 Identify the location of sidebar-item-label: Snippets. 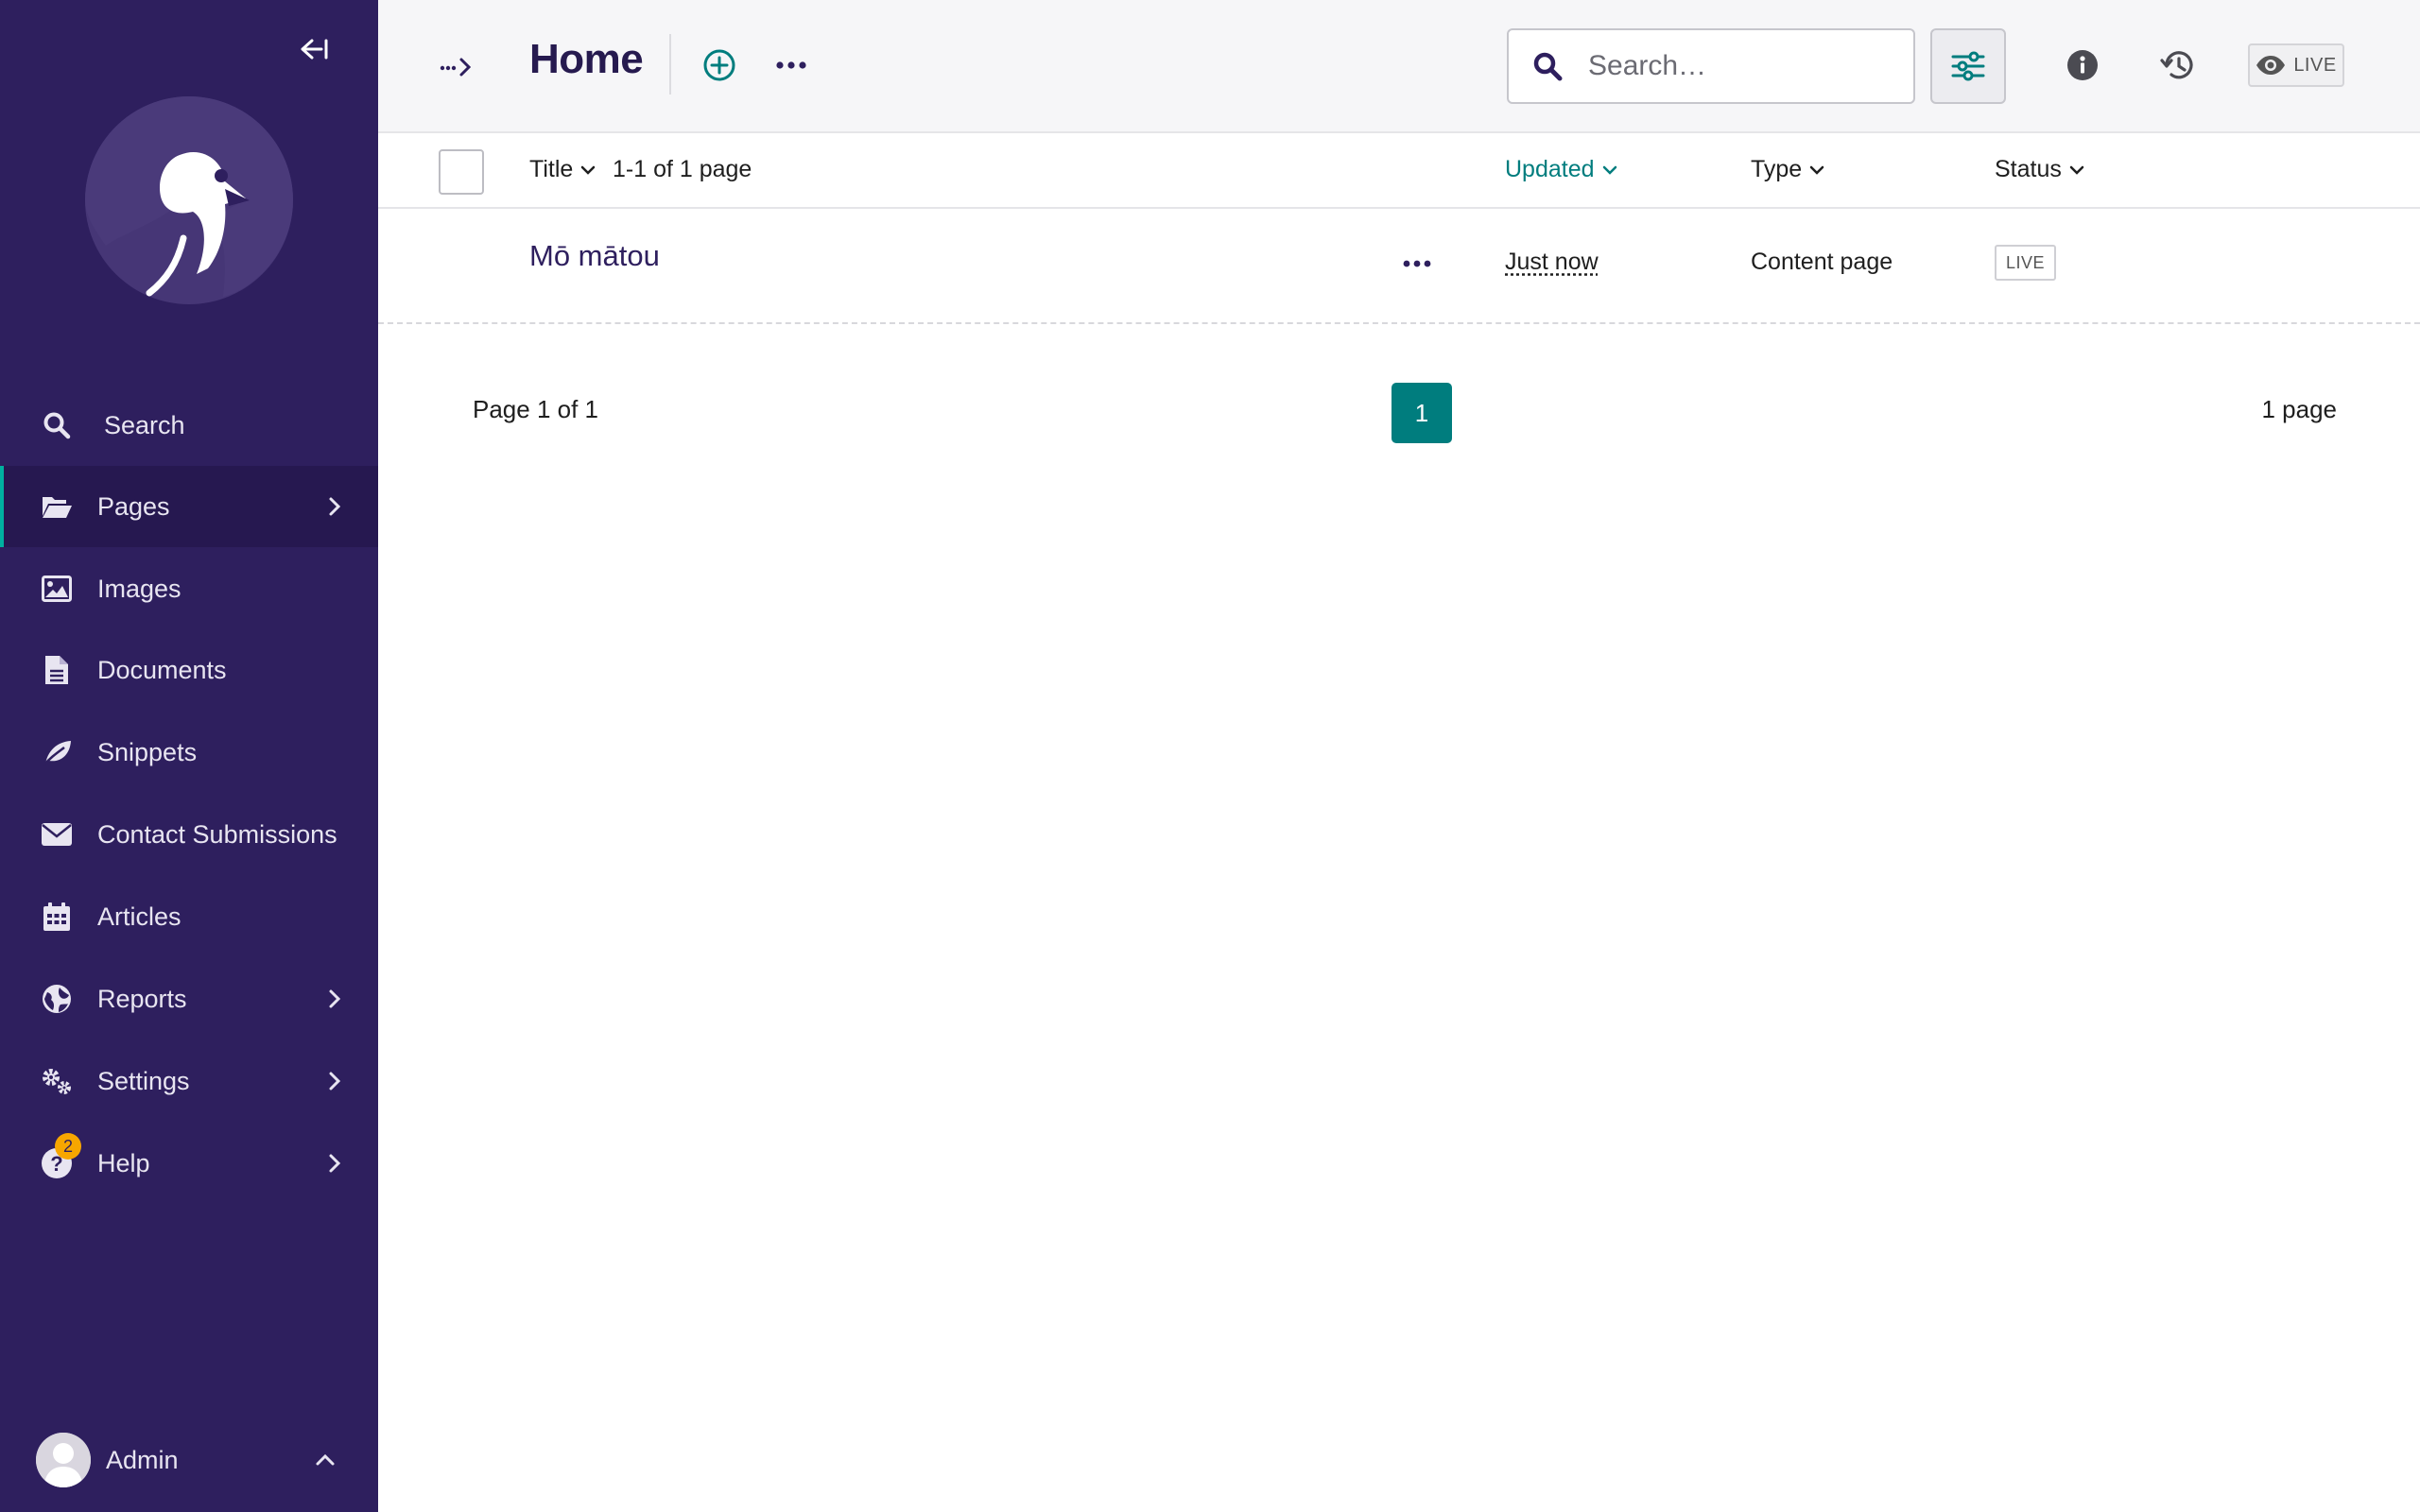
(147, 751).